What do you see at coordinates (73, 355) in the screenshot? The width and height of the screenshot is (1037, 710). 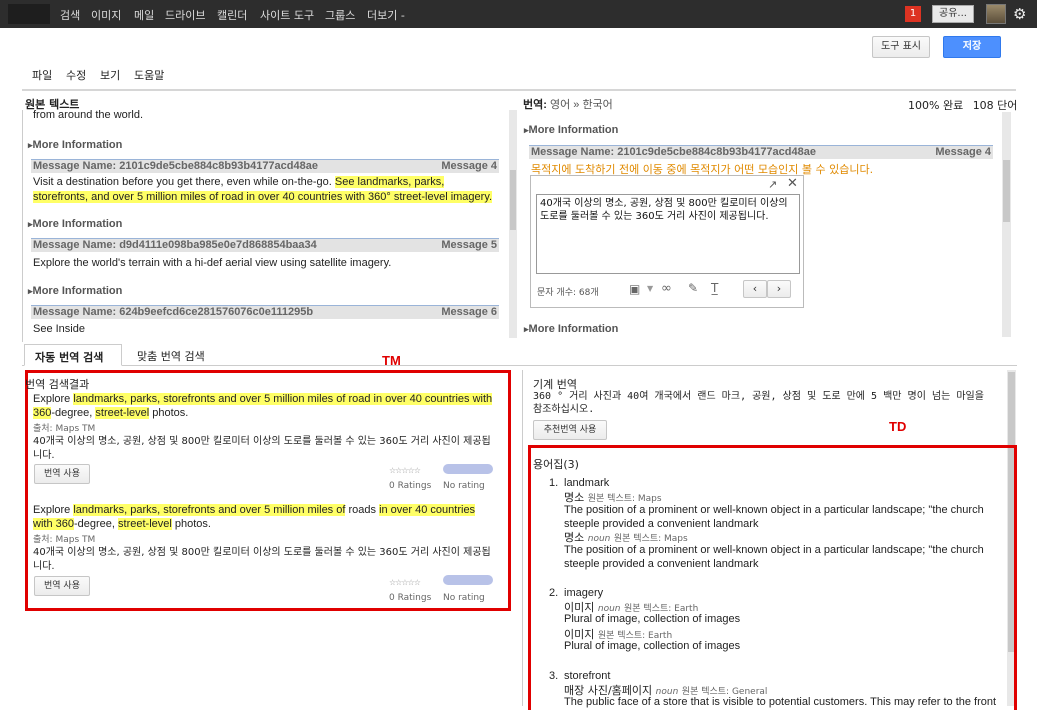 I see `tab-auto-translation-search: 자동 번역 검색` at bounding box center [73, 355].